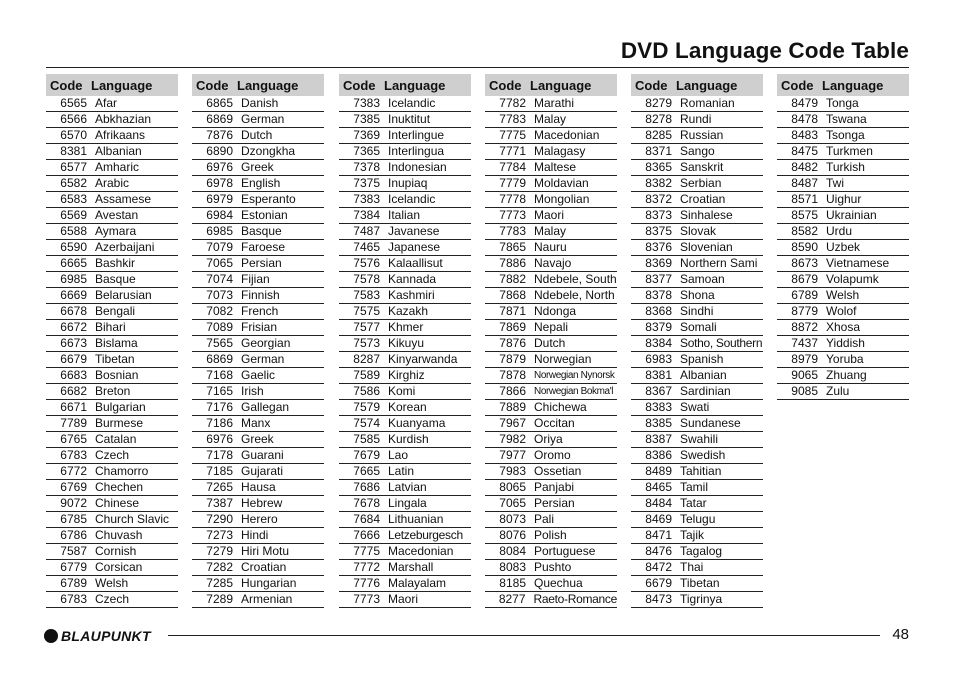 Image resolution: width=954 pixels, height=682 pixels. I want to click on language-code: 8465, so click(658, 487).